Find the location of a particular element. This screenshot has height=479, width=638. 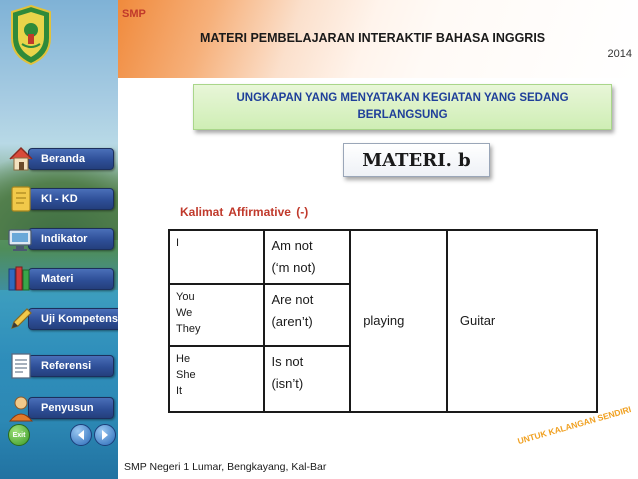

menu-label: Materi is located at coordinates (71, 279).